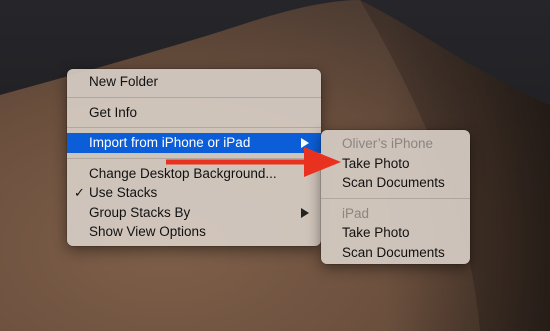 The height and width of the screenshot is (331, 550). Describe the element at coordinates (123, 192) in the screenshot. I see `menu-item-label: Use Stacks` at that location.